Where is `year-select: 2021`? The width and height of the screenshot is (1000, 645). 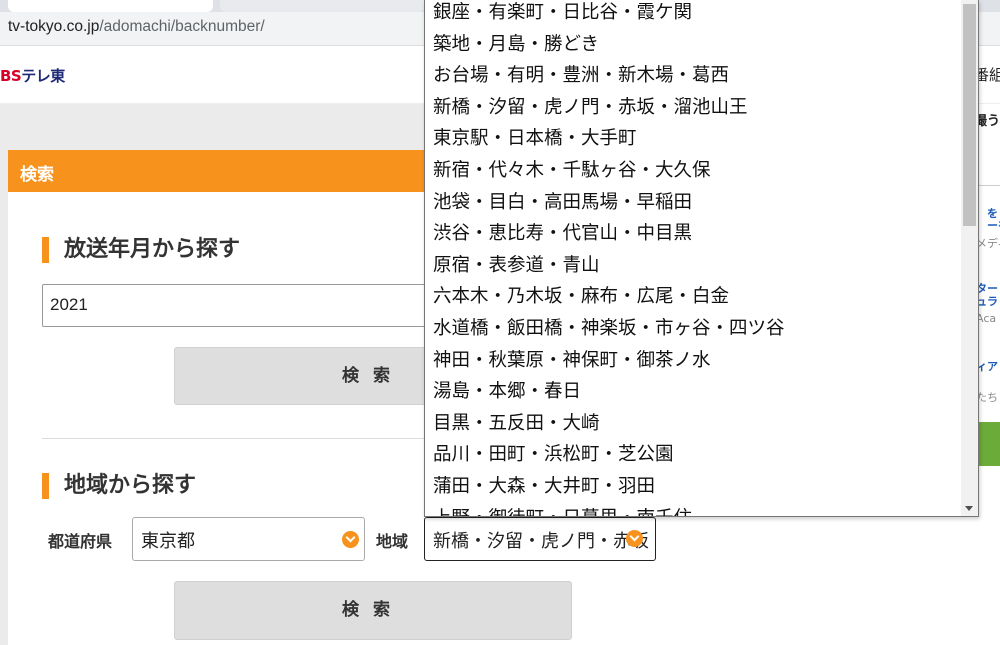
year-select: 2021 is located at coordinates (242, 305).